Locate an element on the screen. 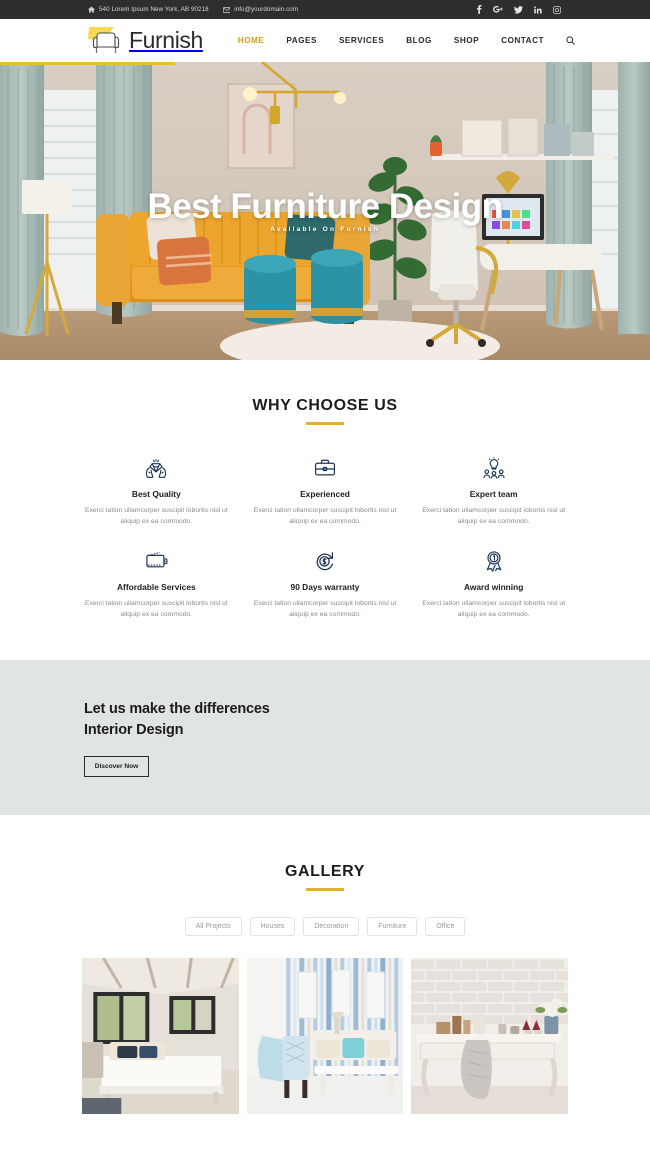 The height and width of the screenshot is (1162, 650). email-item: info@yourdomain.com is located at coordinates (260, 9).